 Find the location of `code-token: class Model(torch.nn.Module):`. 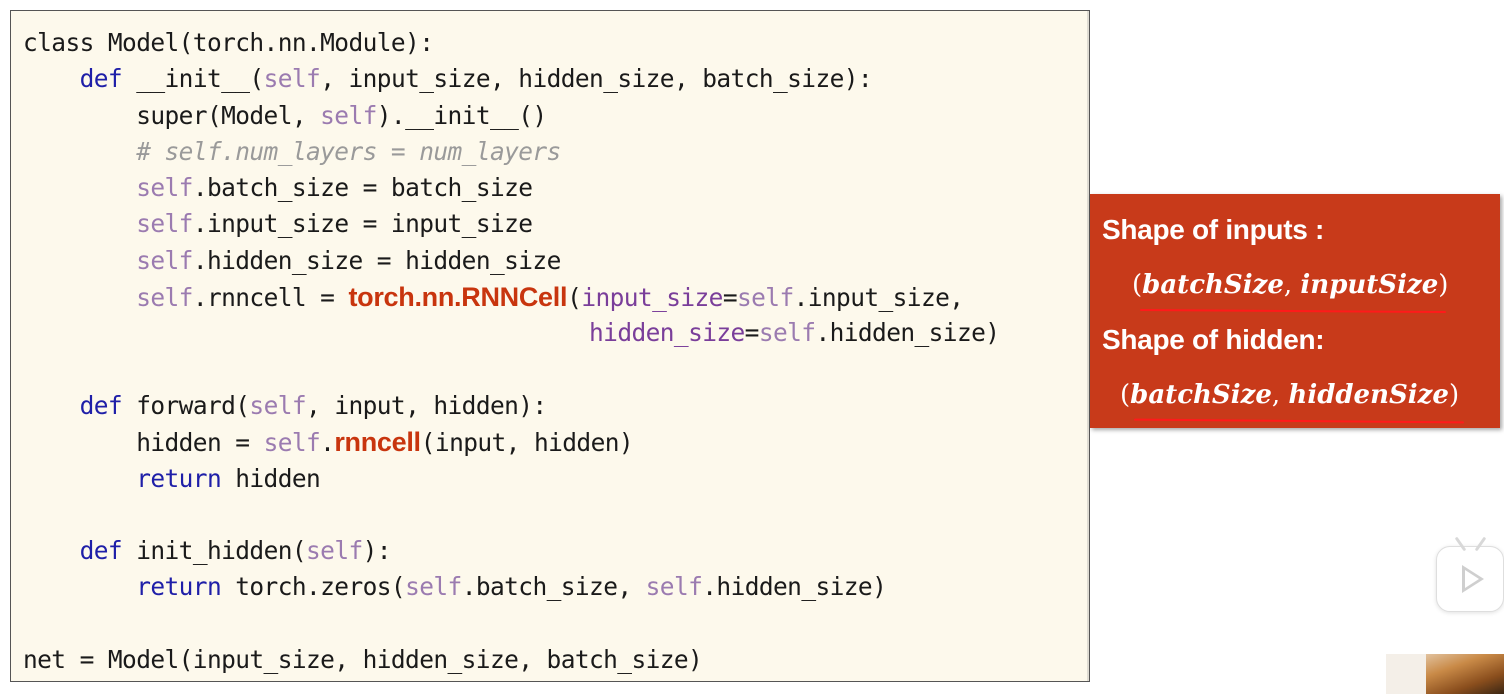

code-token: class Model(torch.nn.Module): is located at coordinates (228, 42).